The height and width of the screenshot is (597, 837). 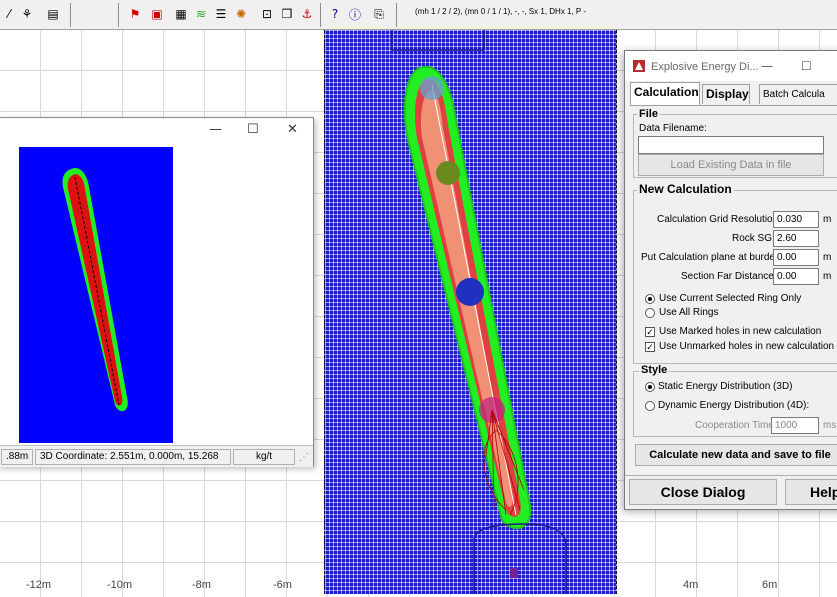 What do you see at coordinates (726, 94) in the screenshot?
I see `tab-display: Display` at bounding box center [726, 94].